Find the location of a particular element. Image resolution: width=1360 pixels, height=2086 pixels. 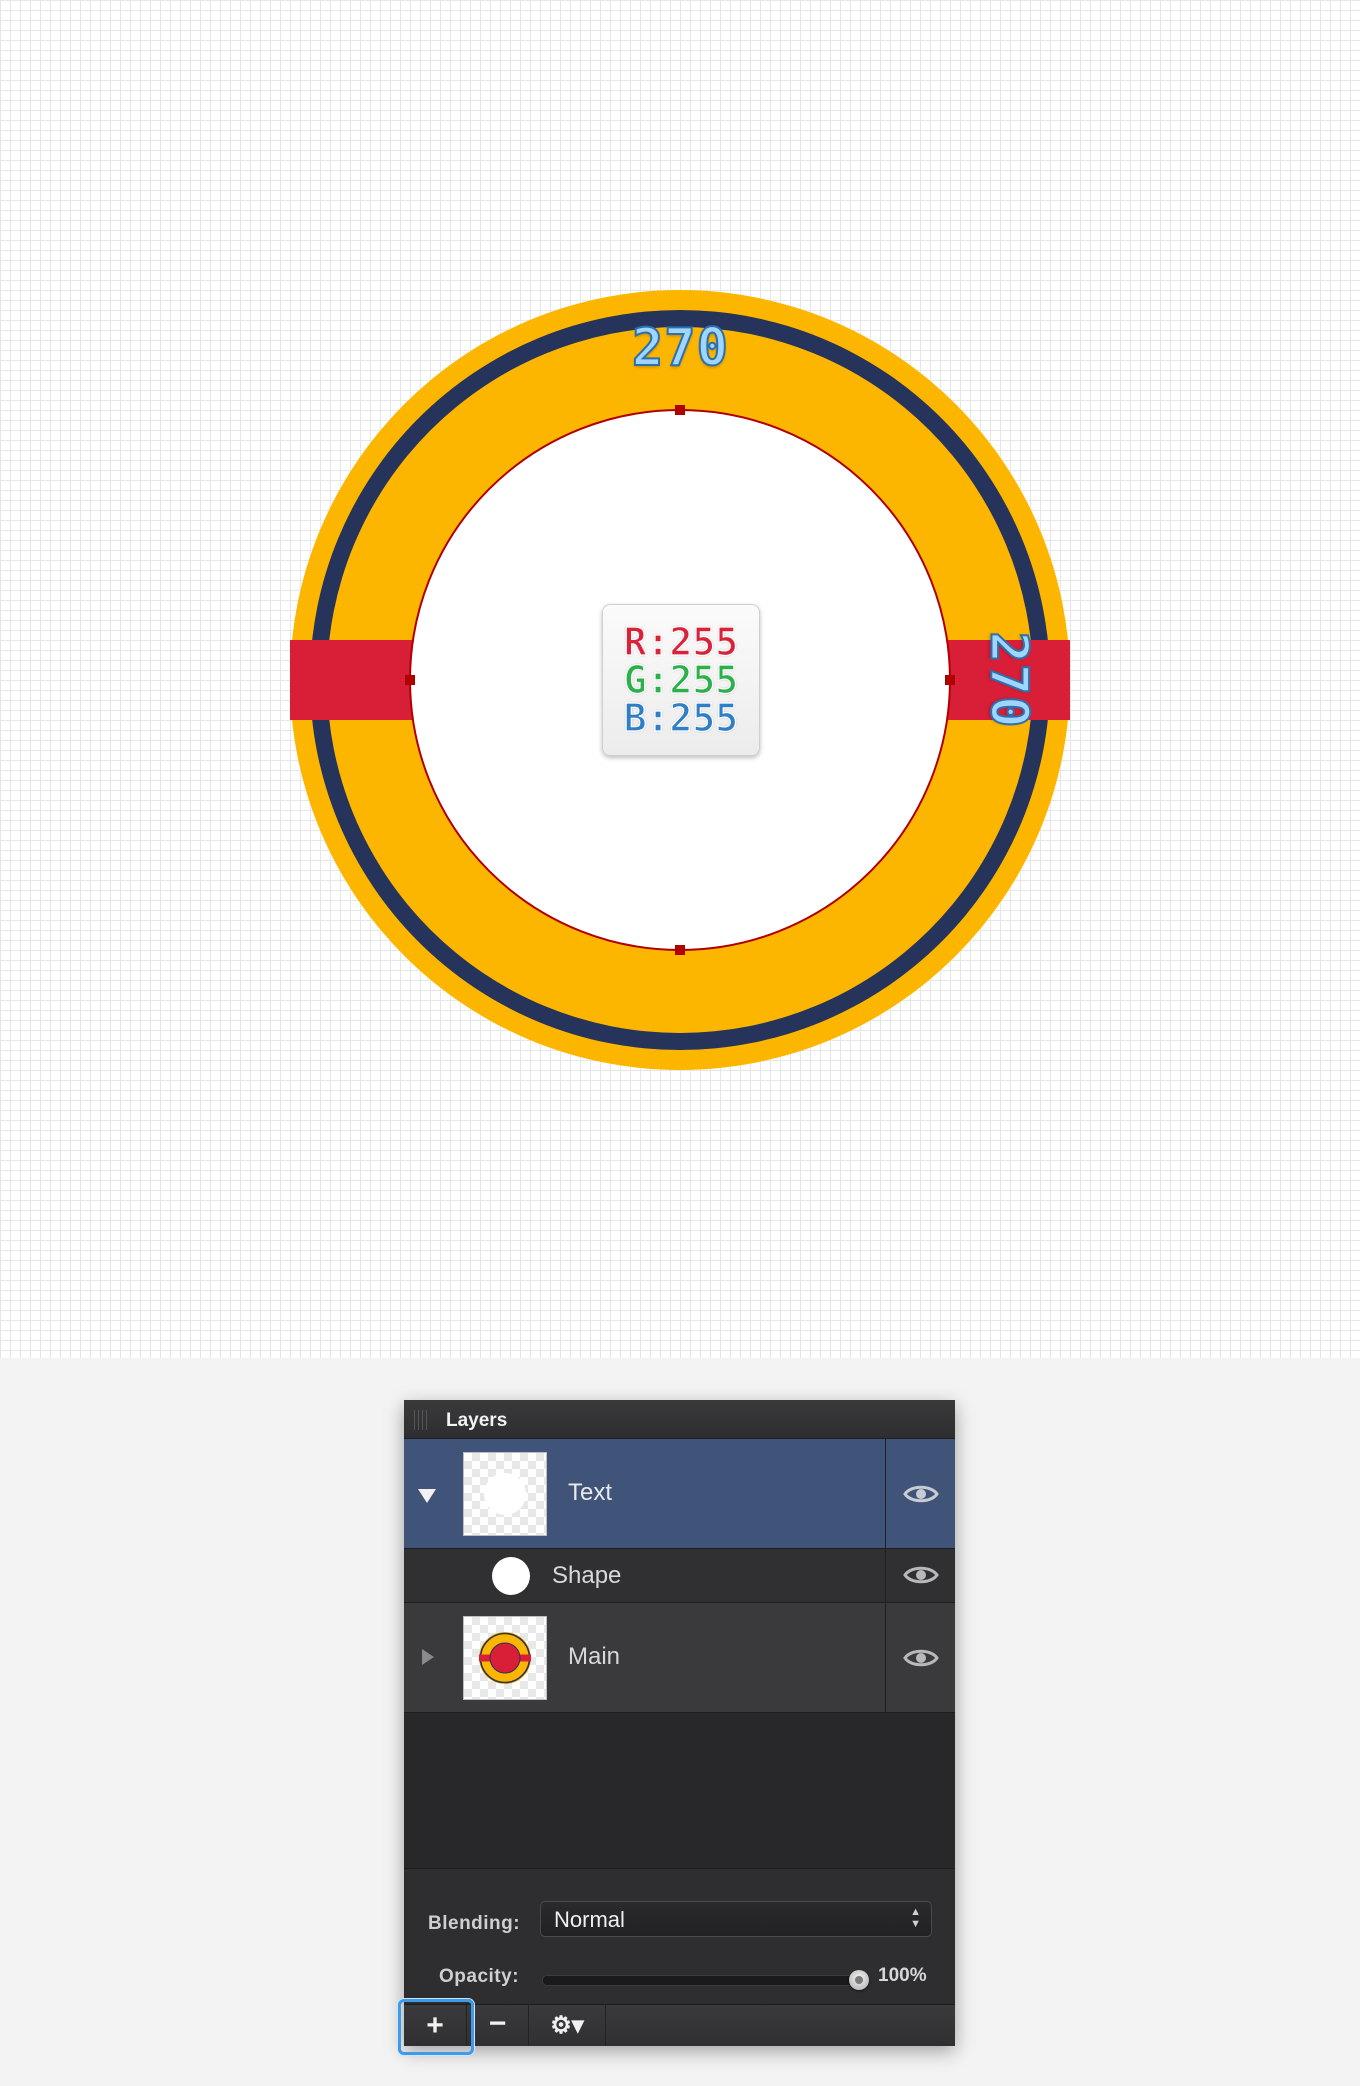

blue-value: B:255 is located at coordinates (681, 718).